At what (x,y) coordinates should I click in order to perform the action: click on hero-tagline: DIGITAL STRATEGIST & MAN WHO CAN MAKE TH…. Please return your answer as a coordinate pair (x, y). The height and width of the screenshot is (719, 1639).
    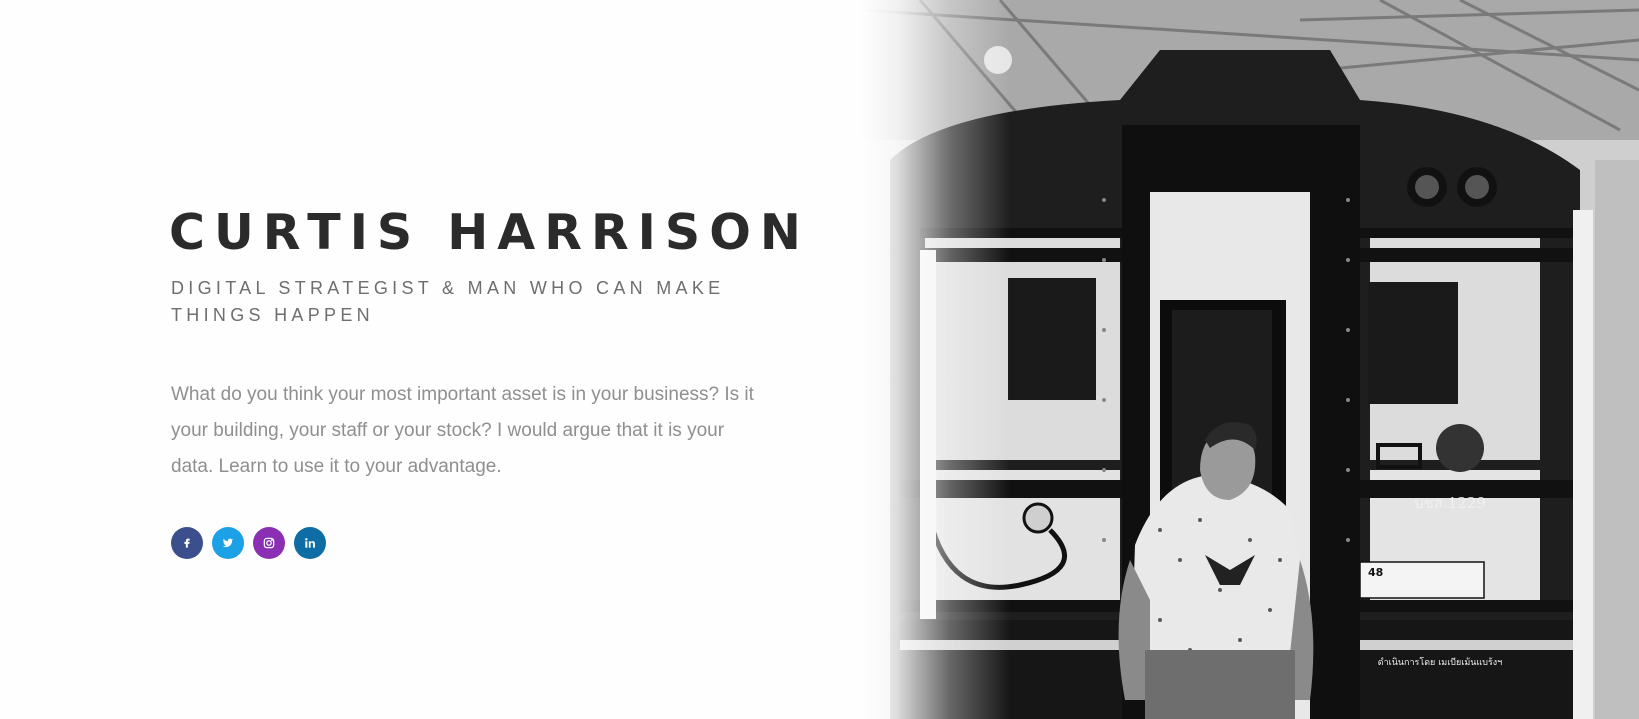
    Looking at the image, I should click on (448, 301).